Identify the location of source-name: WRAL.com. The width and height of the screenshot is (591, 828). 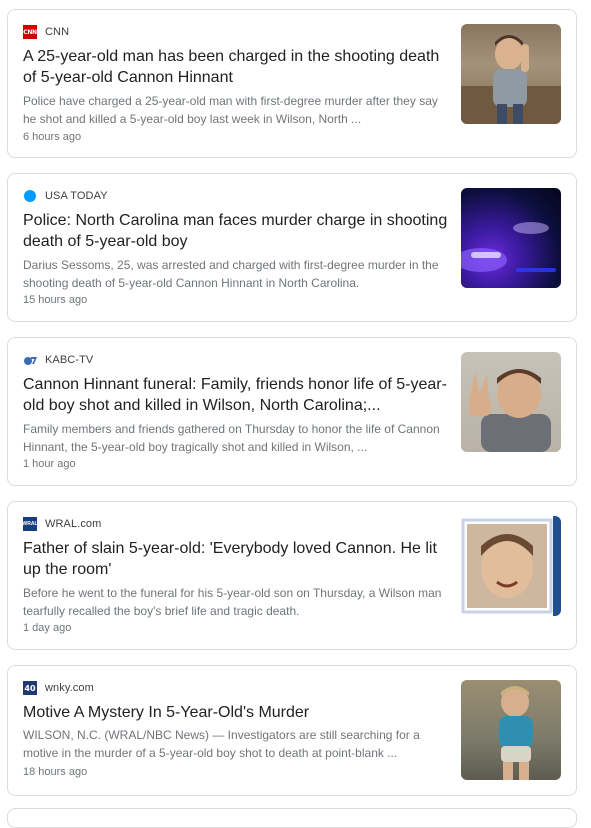
(73, 524).